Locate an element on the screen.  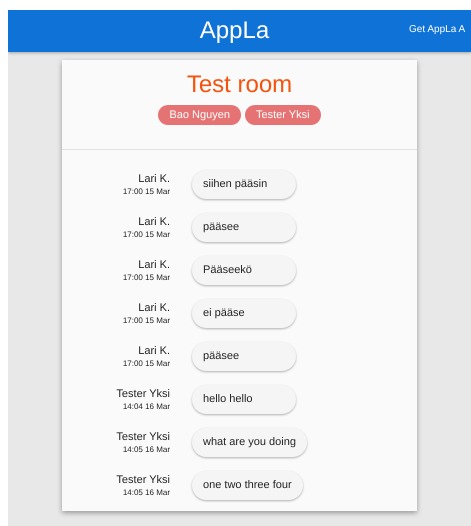
member-chip: Tester Yksi is located at coordinates (282, 115).